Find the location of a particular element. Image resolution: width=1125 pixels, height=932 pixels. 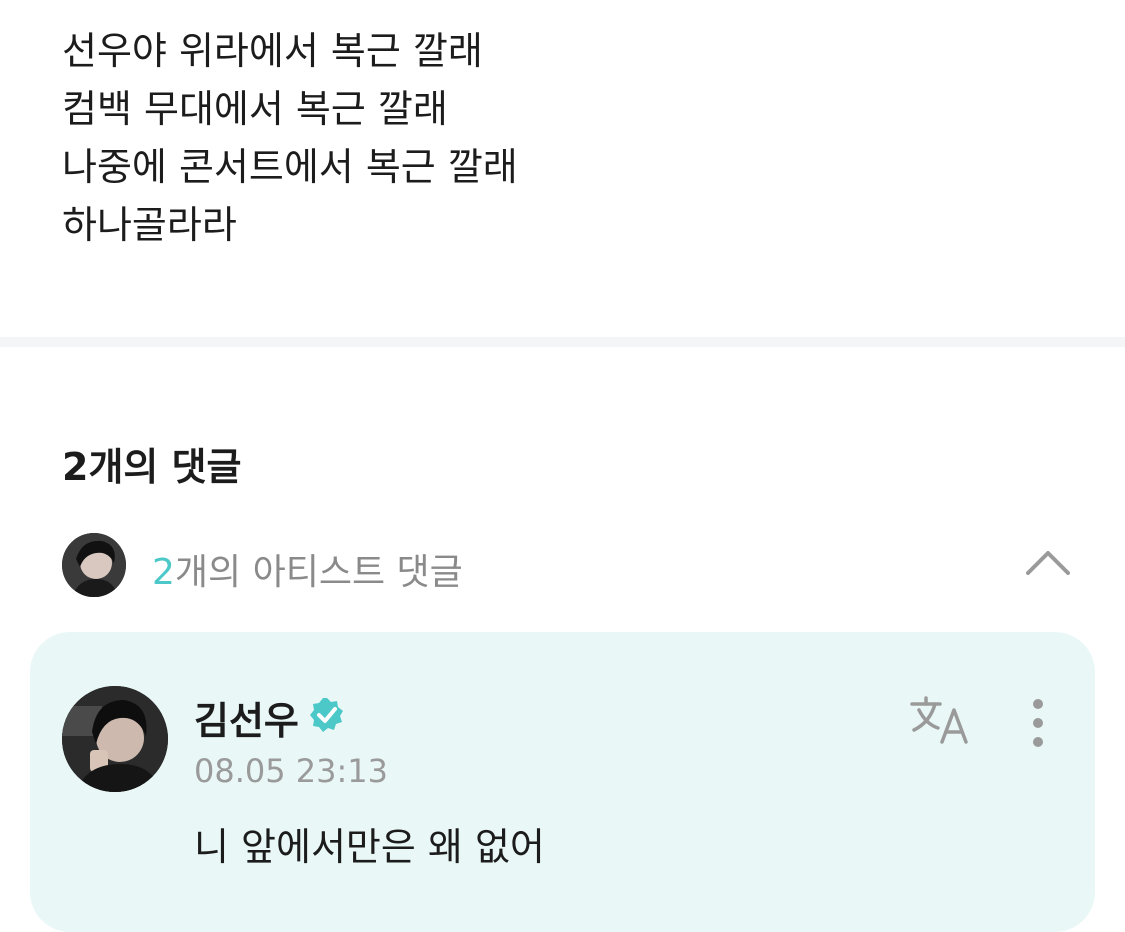

translate-icon is located at coordinates (941, 720).